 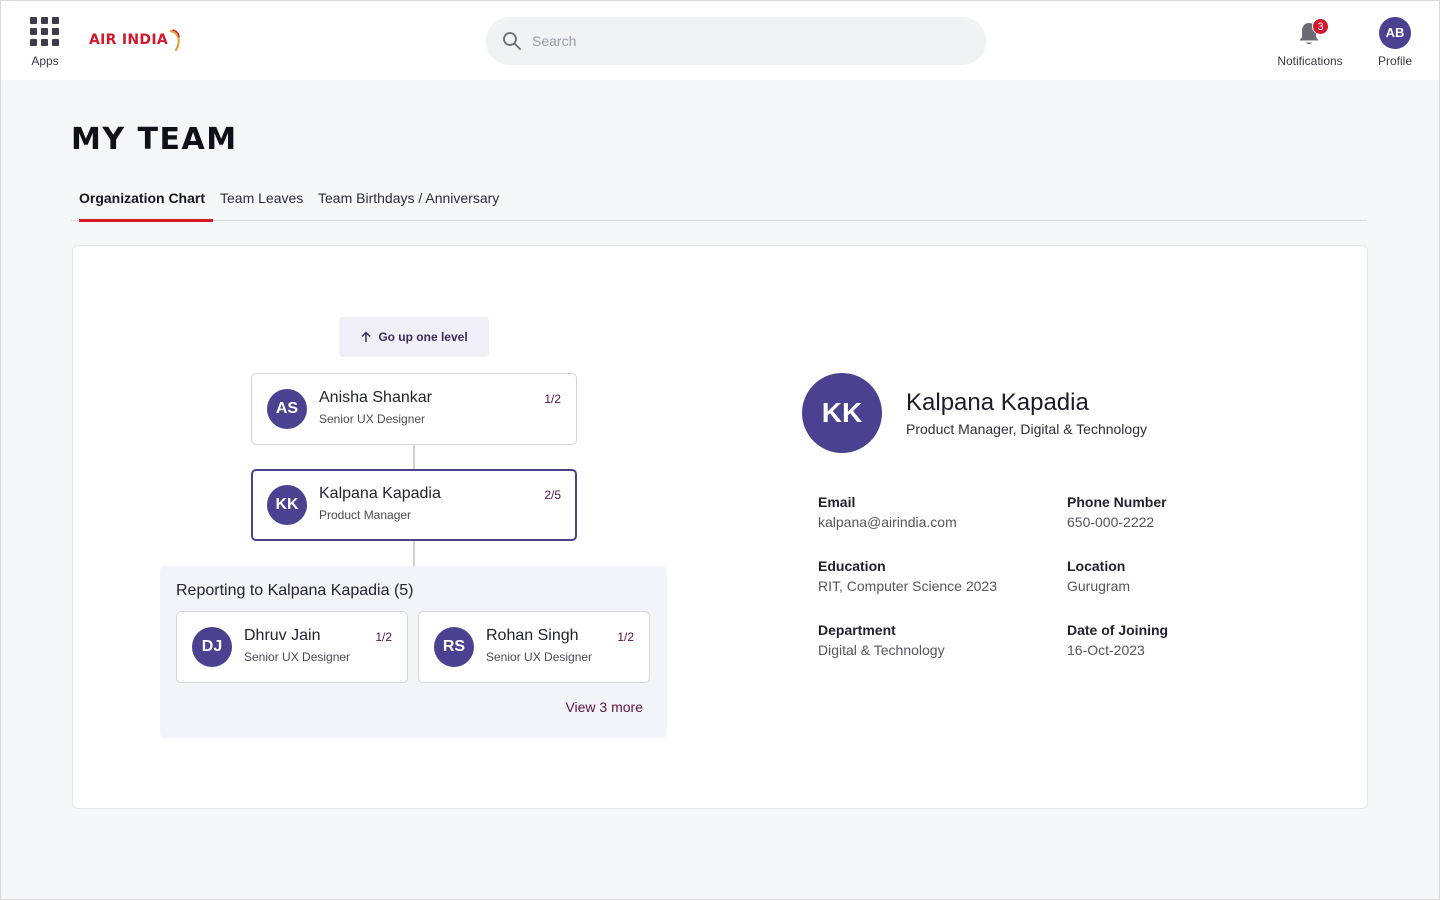 What do you see at coordinates (1118, 630) in the screenshot?
I see `field-label: Date of Joining` at bounding box center [1118, 630].